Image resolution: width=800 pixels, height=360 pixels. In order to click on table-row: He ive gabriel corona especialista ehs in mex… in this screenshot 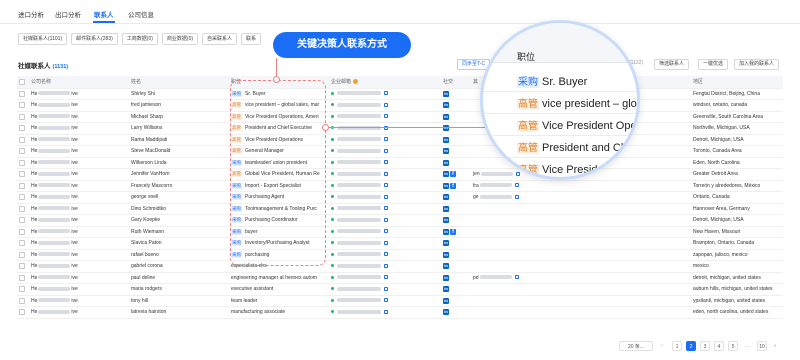, I will do `click(400, 266)`.